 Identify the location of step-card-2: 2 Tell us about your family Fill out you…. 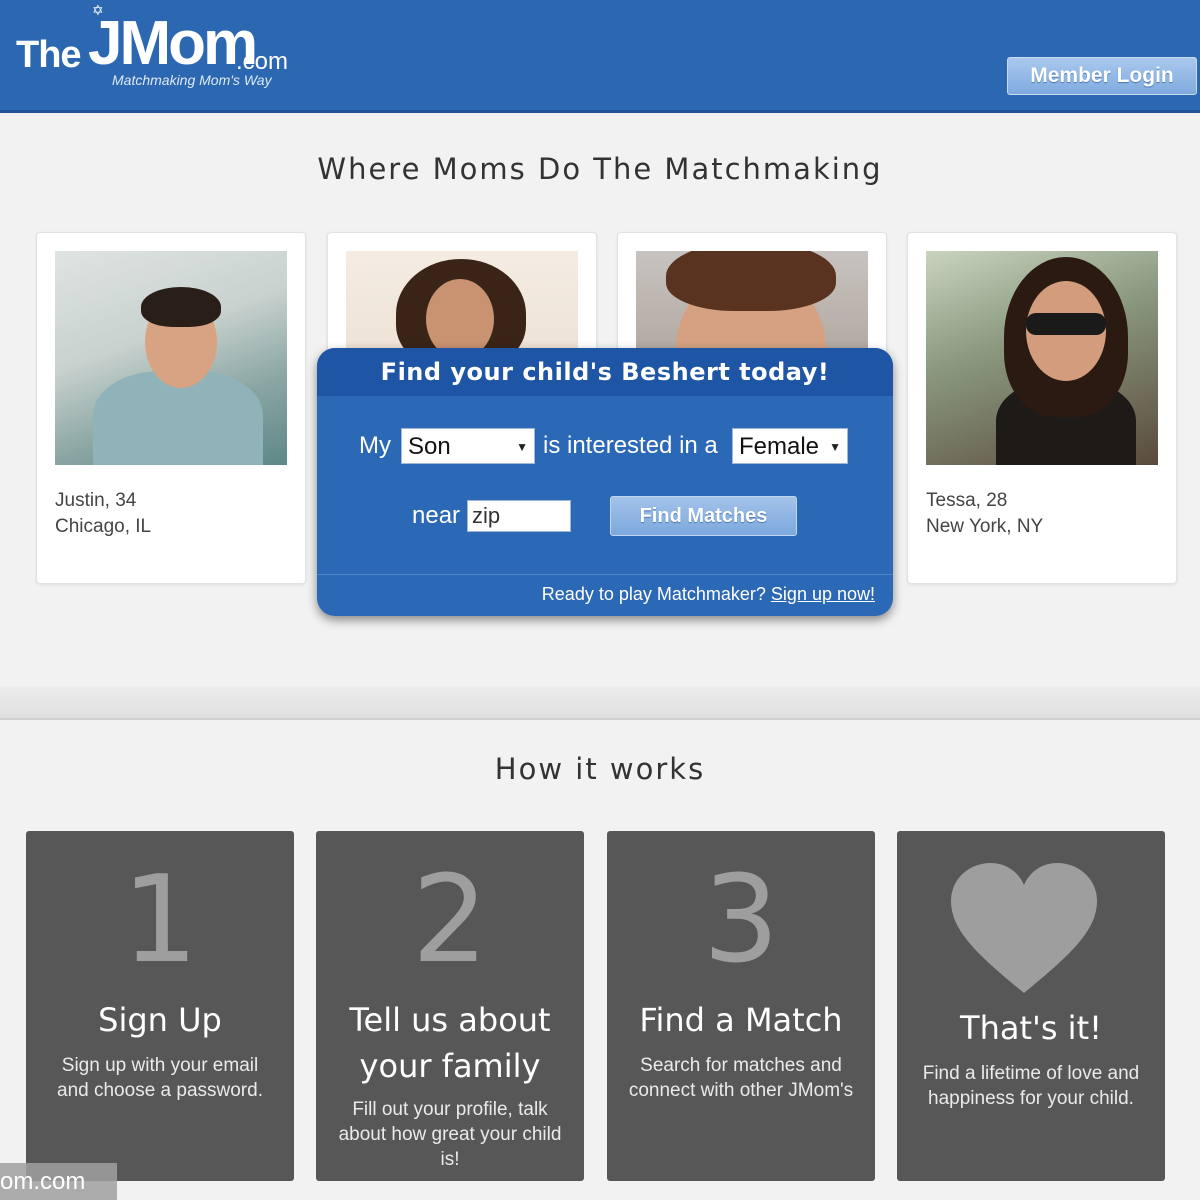
(450, 1006).